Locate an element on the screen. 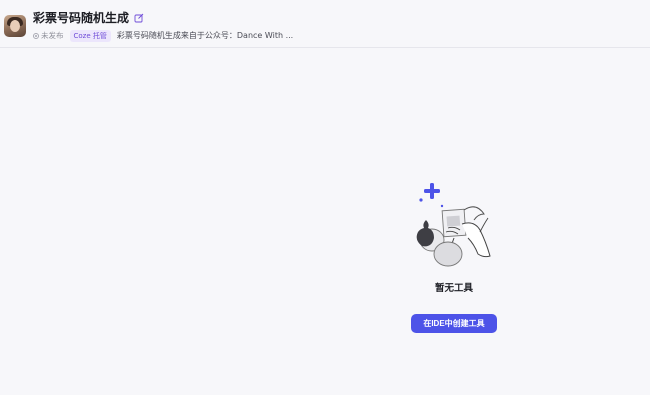 Image resolution: width=650 pixels, height=395 pixels. title-row: 彩票号码随机生成 is located at coordinates (88, 18).